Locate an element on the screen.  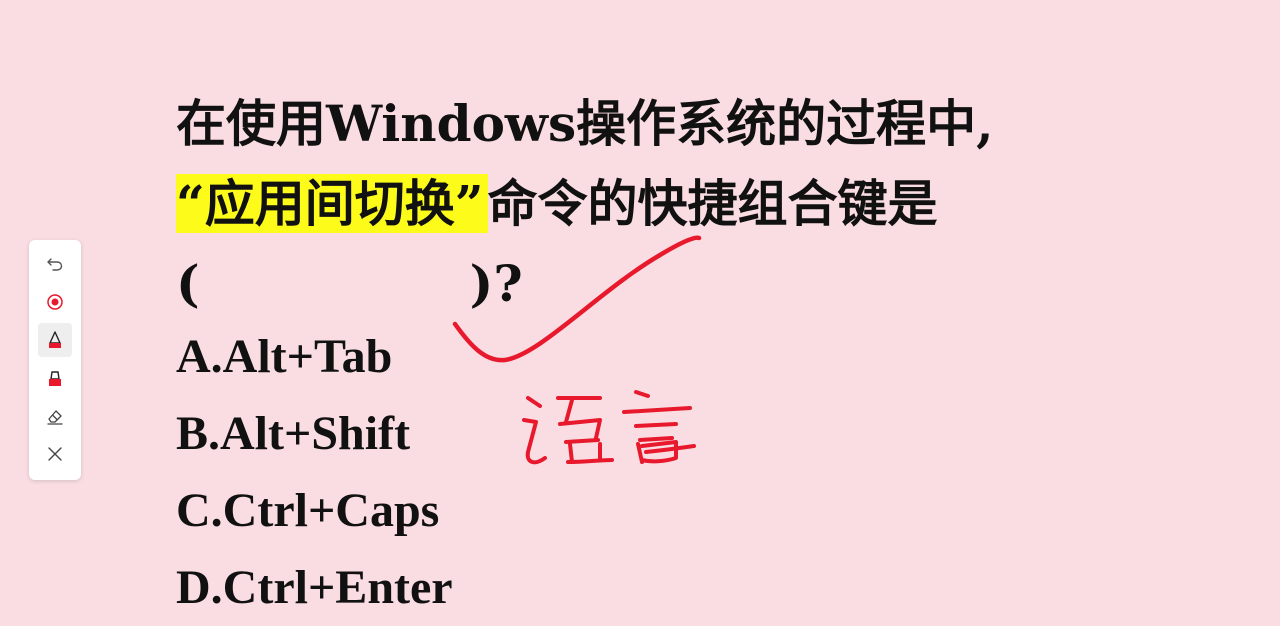
question-line-1: 在使用Windows操作系统的过程中, is located at coordinates (585, 123).